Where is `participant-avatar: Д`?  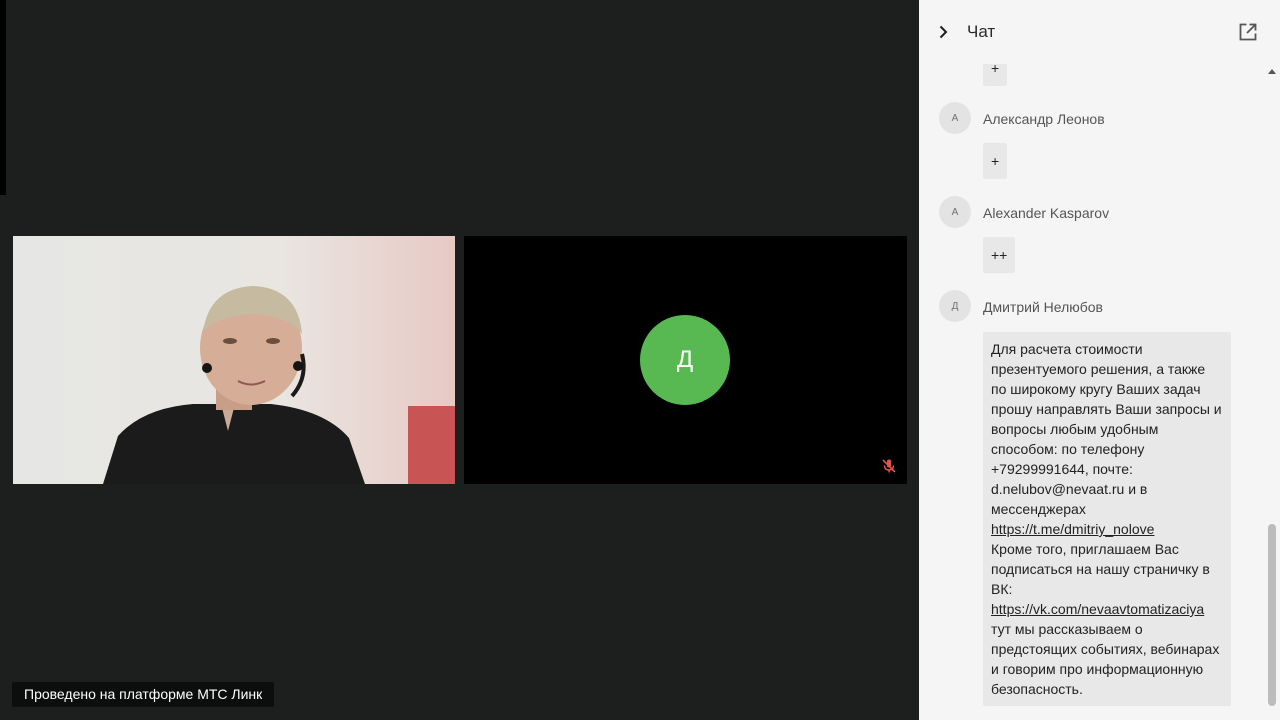
participant-avatar: Д is located at coordinates (685, 360).